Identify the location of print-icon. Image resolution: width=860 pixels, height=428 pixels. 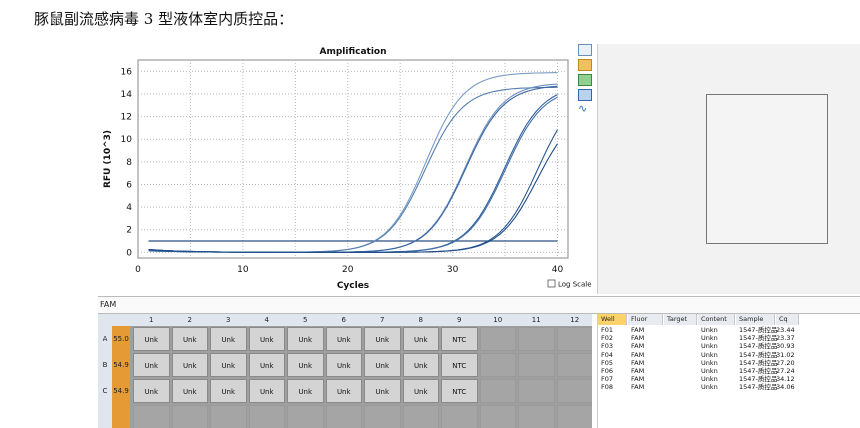
(585, 95).